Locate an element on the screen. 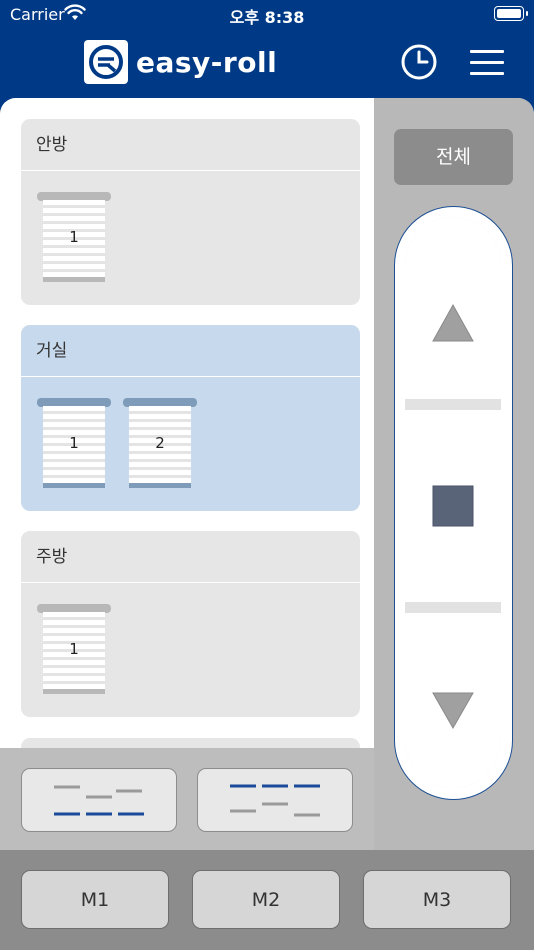 This screenshot has height=950, width=534. app-logo: easy-roll is located at coordinates (180, 62).